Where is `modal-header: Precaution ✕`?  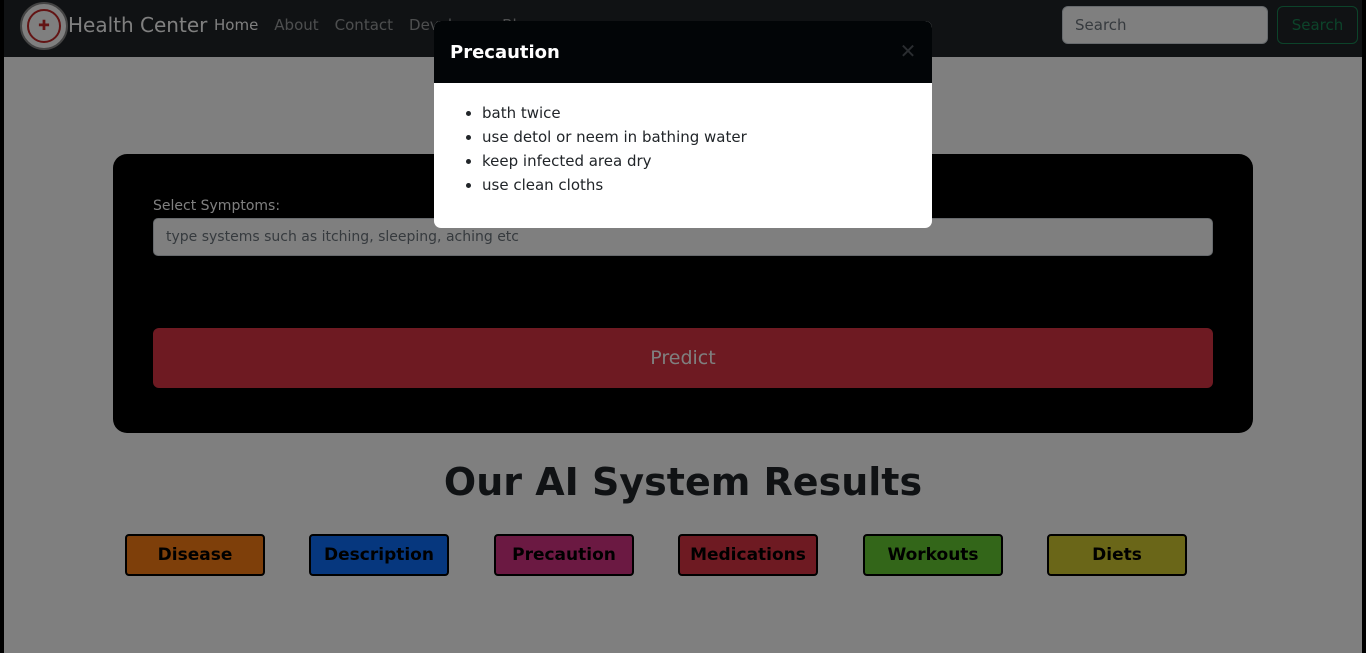
modal-header: Precaution ✕ is located at coordinates (683, 52).